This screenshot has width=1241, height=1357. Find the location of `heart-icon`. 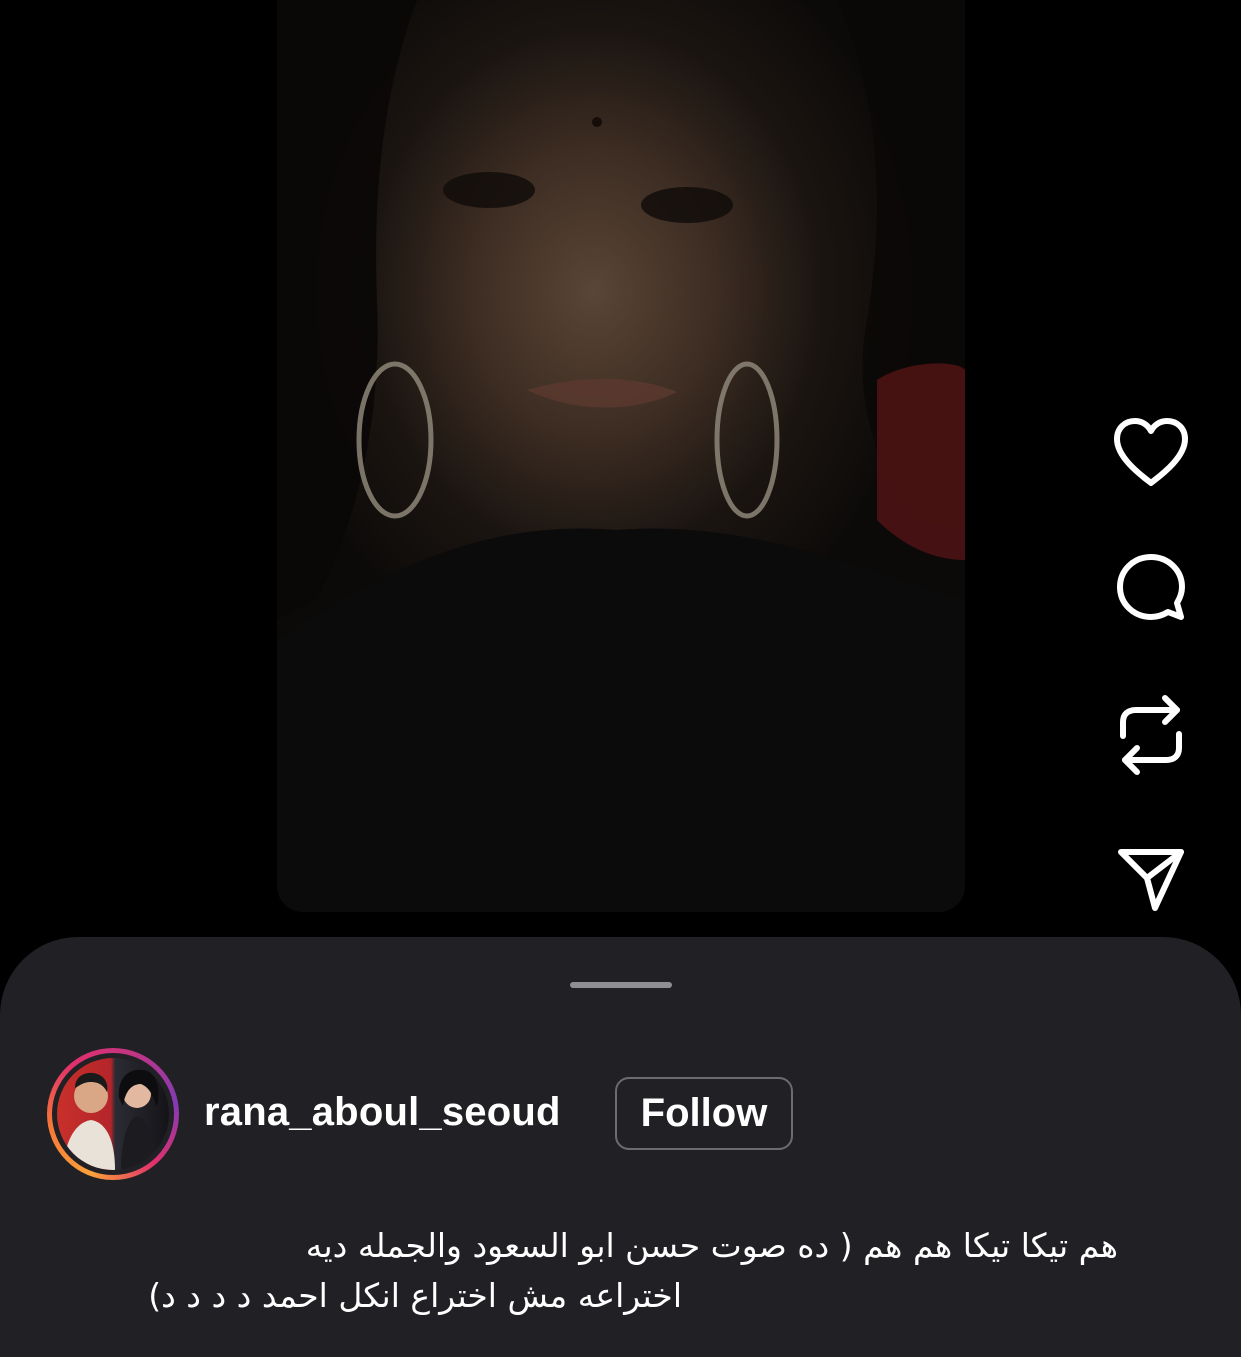

heart-icon is located at coordinates (1151, 452).